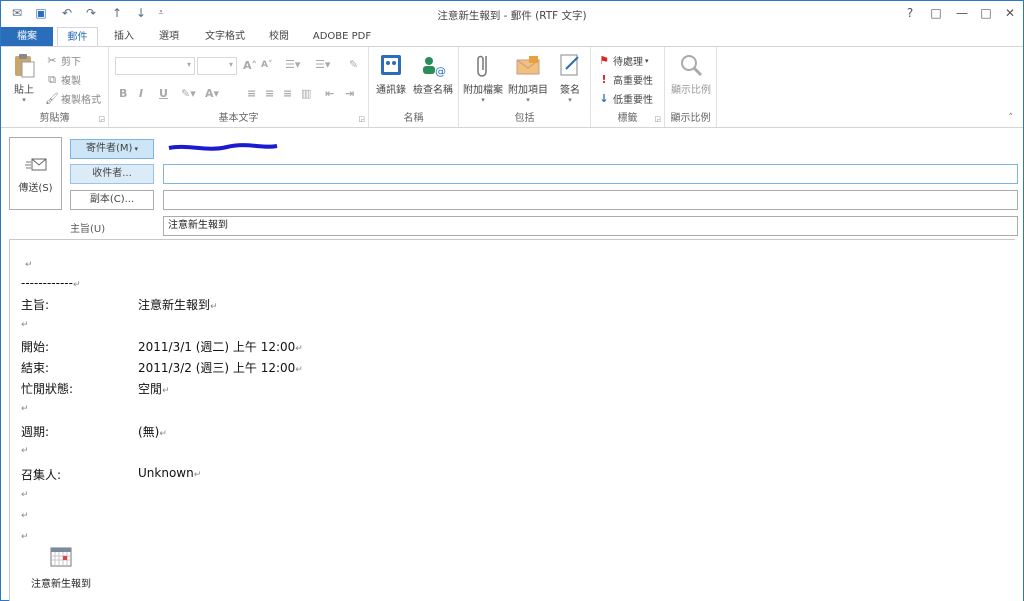 Image resolution: width=1024 pixels, height=601 pixels. I want to click on tab-review: 校閱, so click(279, 37).